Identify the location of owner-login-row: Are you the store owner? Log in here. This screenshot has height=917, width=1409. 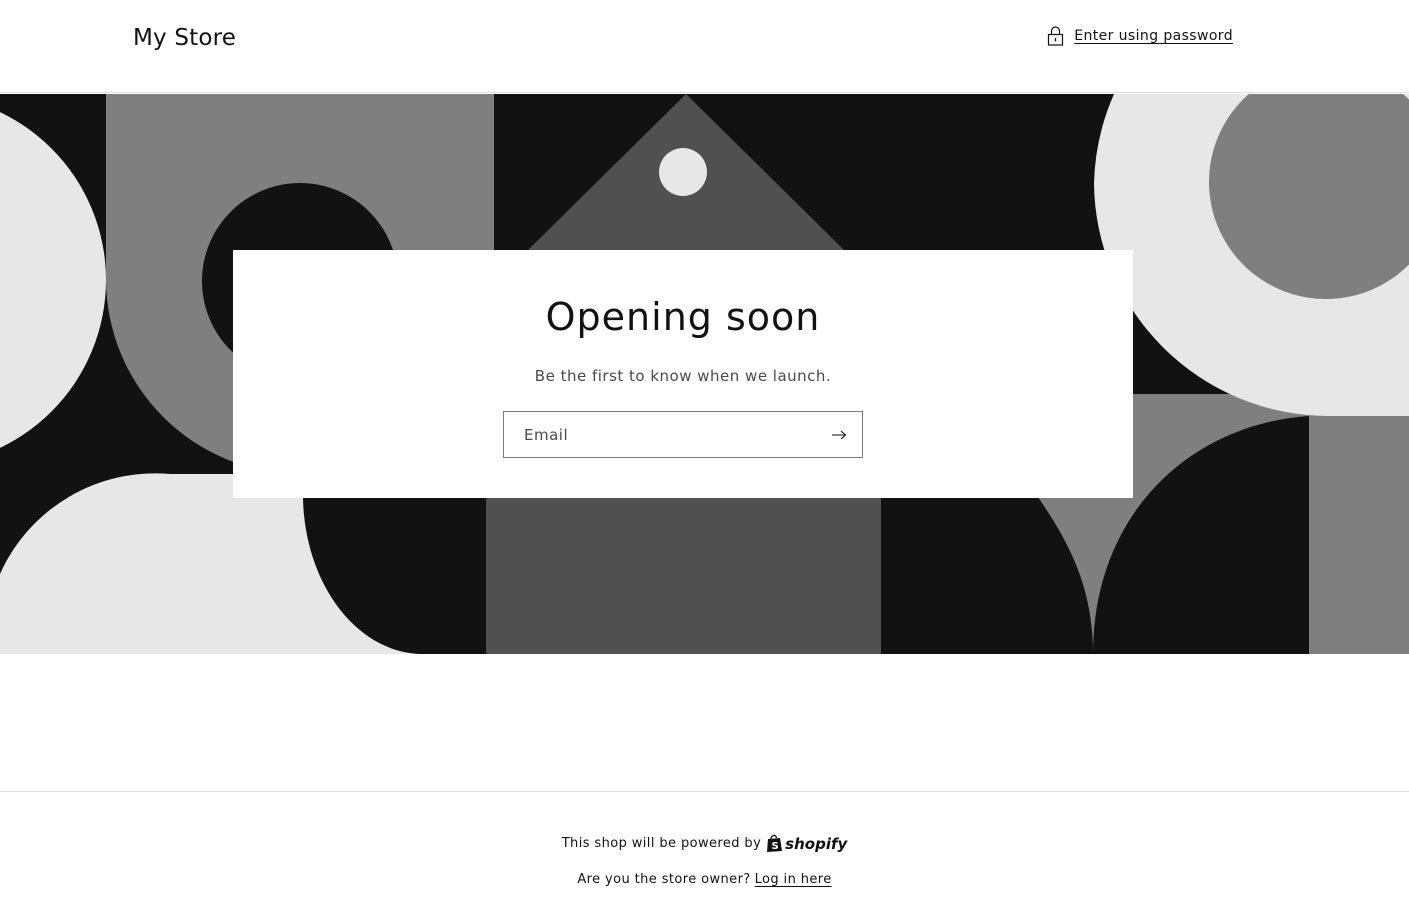
(704, 879).